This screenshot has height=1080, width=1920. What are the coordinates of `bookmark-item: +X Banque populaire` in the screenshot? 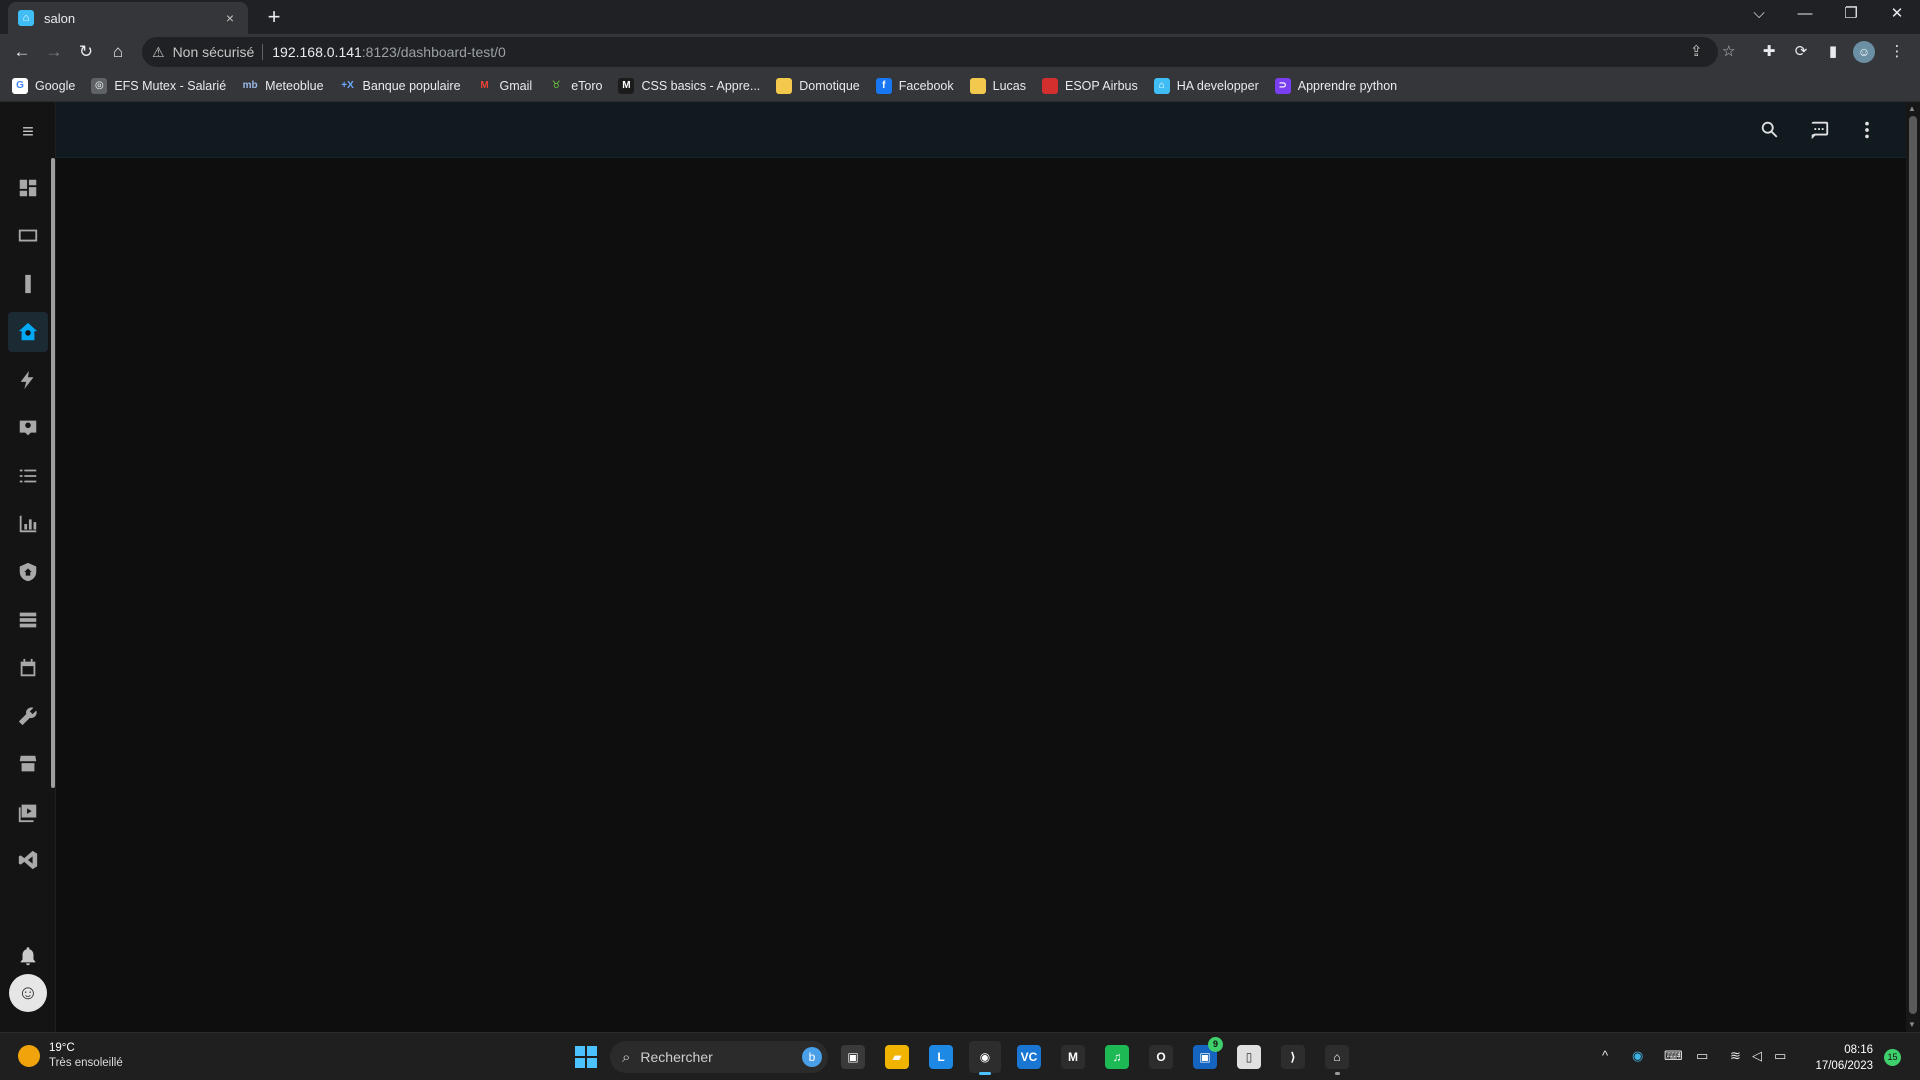 It's located at (400, 85).